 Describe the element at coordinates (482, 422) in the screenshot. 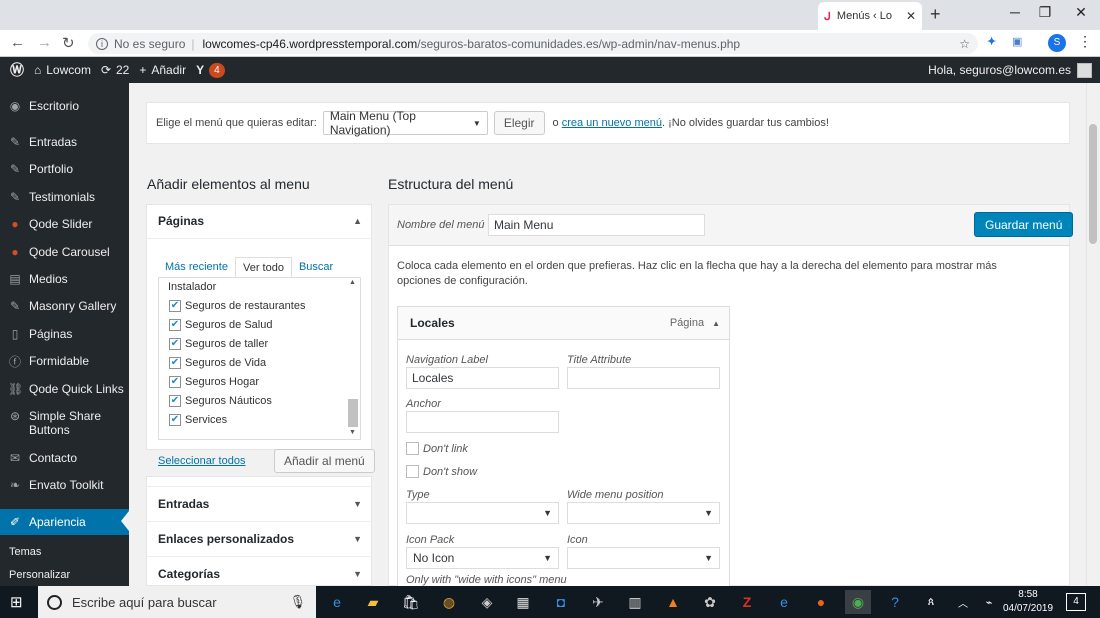

I see `anchor-input` at that location.